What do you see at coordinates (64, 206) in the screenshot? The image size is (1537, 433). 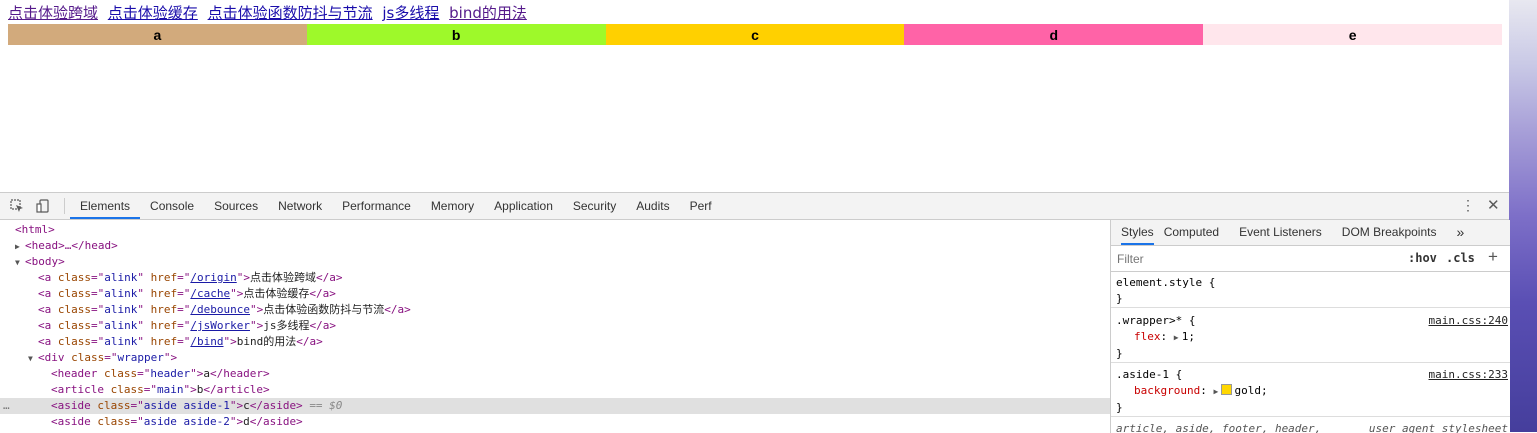 I see `toolbar-separator` at bounding box center [64, 206].